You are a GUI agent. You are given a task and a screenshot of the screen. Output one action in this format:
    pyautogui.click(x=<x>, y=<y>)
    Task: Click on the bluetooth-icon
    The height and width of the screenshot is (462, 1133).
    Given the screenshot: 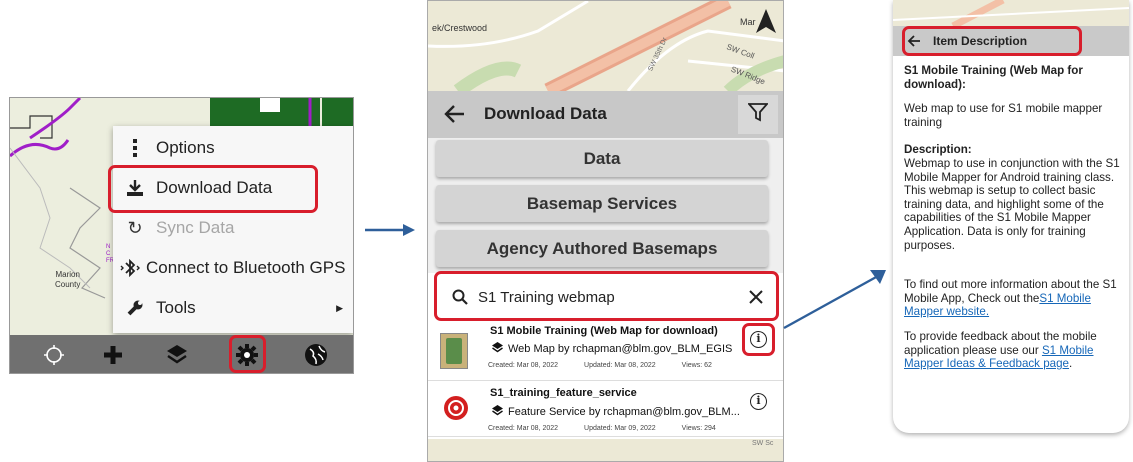 What is the action you would take?
    pyautogui.click(x=130, y=268)
    